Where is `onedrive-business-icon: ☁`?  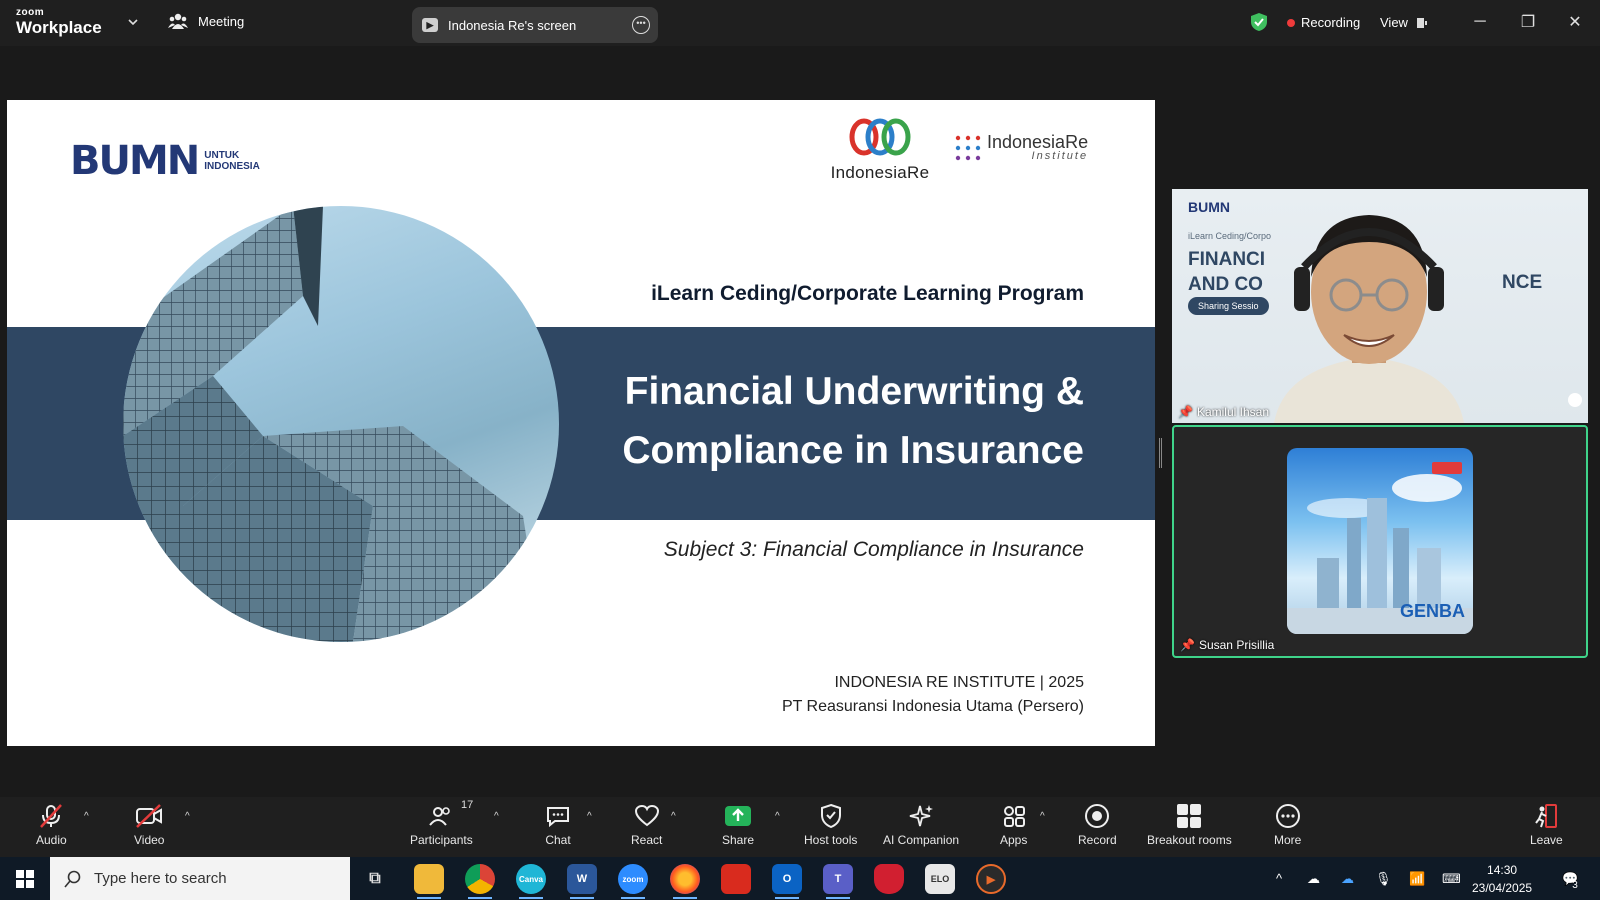 onedrive-business-icon: ☁ is located at coordinates (1347, 878).